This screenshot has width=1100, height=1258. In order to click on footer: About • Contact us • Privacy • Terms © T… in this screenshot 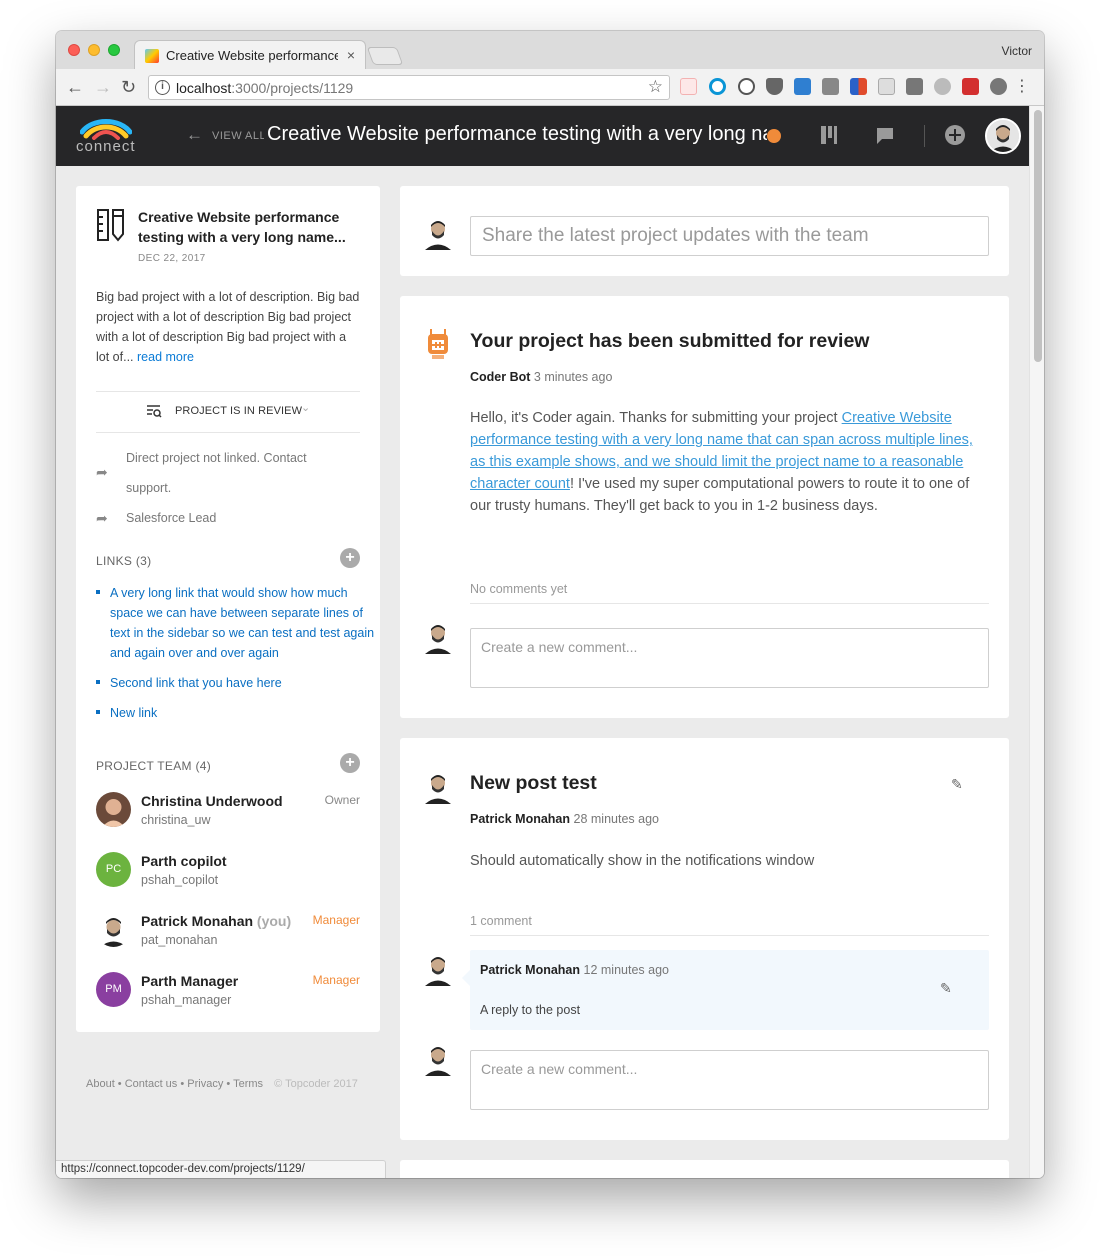, I will do `click(222, 1084)`.